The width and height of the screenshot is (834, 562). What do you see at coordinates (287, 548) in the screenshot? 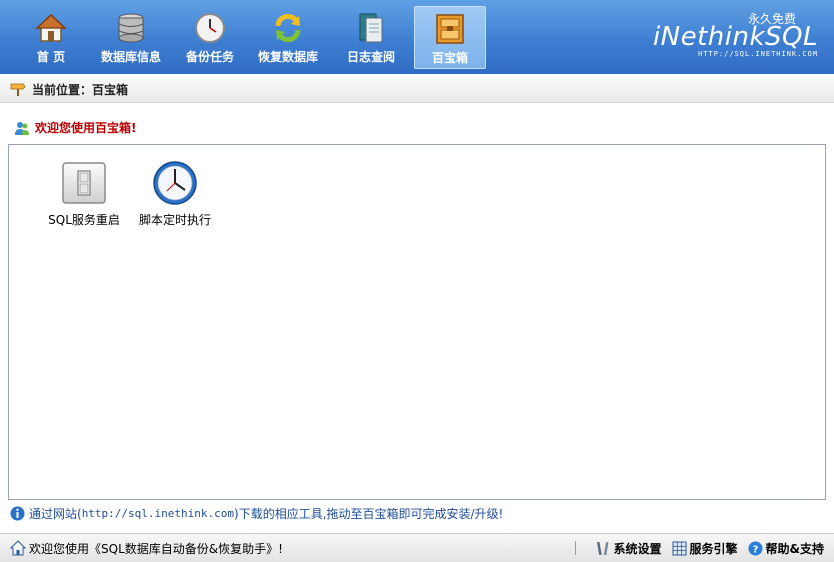
I see `status-message: 欢迎您使用《SQL数据库自动备份&恢复助手》!` at bounding box center [287, 548].